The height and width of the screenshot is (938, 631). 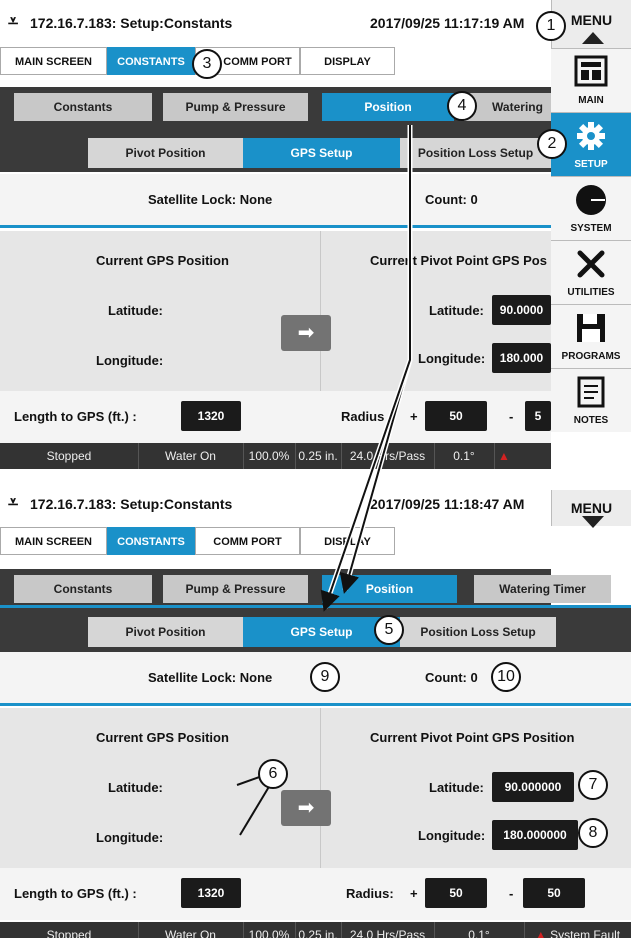 I want to click on callout-7: 7, so click(x=593, y=785).